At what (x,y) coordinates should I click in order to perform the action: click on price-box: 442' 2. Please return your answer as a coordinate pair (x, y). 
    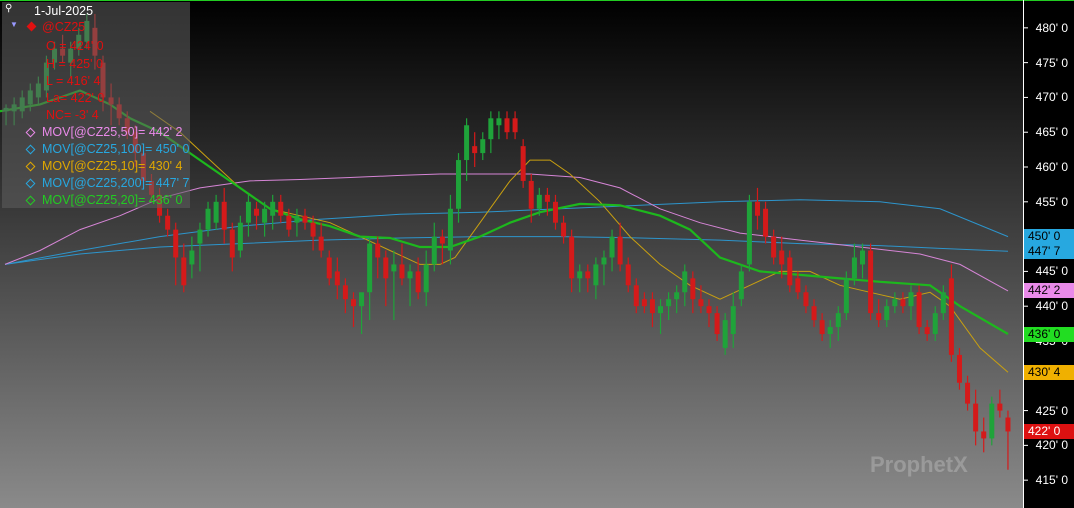
    Looking at the image, I should click on (1049, 291).